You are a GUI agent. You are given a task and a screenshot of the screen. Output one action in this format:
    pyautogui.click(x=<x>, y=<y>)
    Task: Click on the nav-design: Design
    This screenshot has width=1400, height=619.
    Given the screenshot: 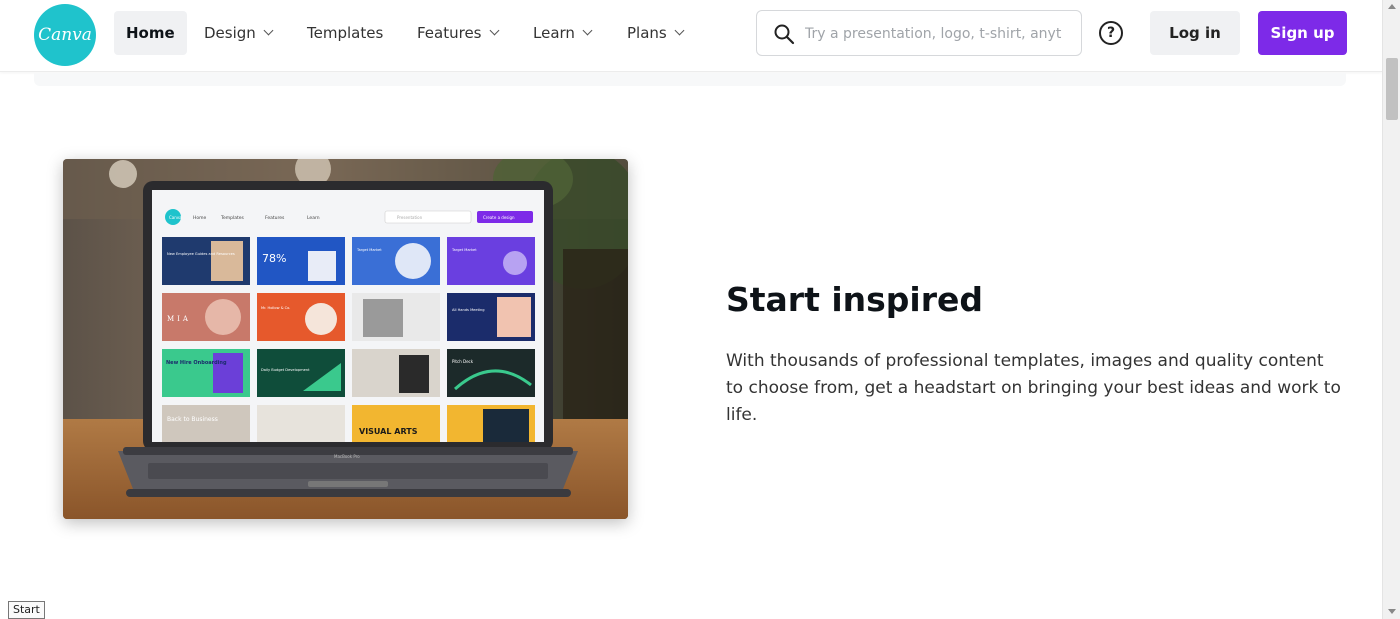 What is the action you would take?
    pyautogui.click(x=238, y=33)
    